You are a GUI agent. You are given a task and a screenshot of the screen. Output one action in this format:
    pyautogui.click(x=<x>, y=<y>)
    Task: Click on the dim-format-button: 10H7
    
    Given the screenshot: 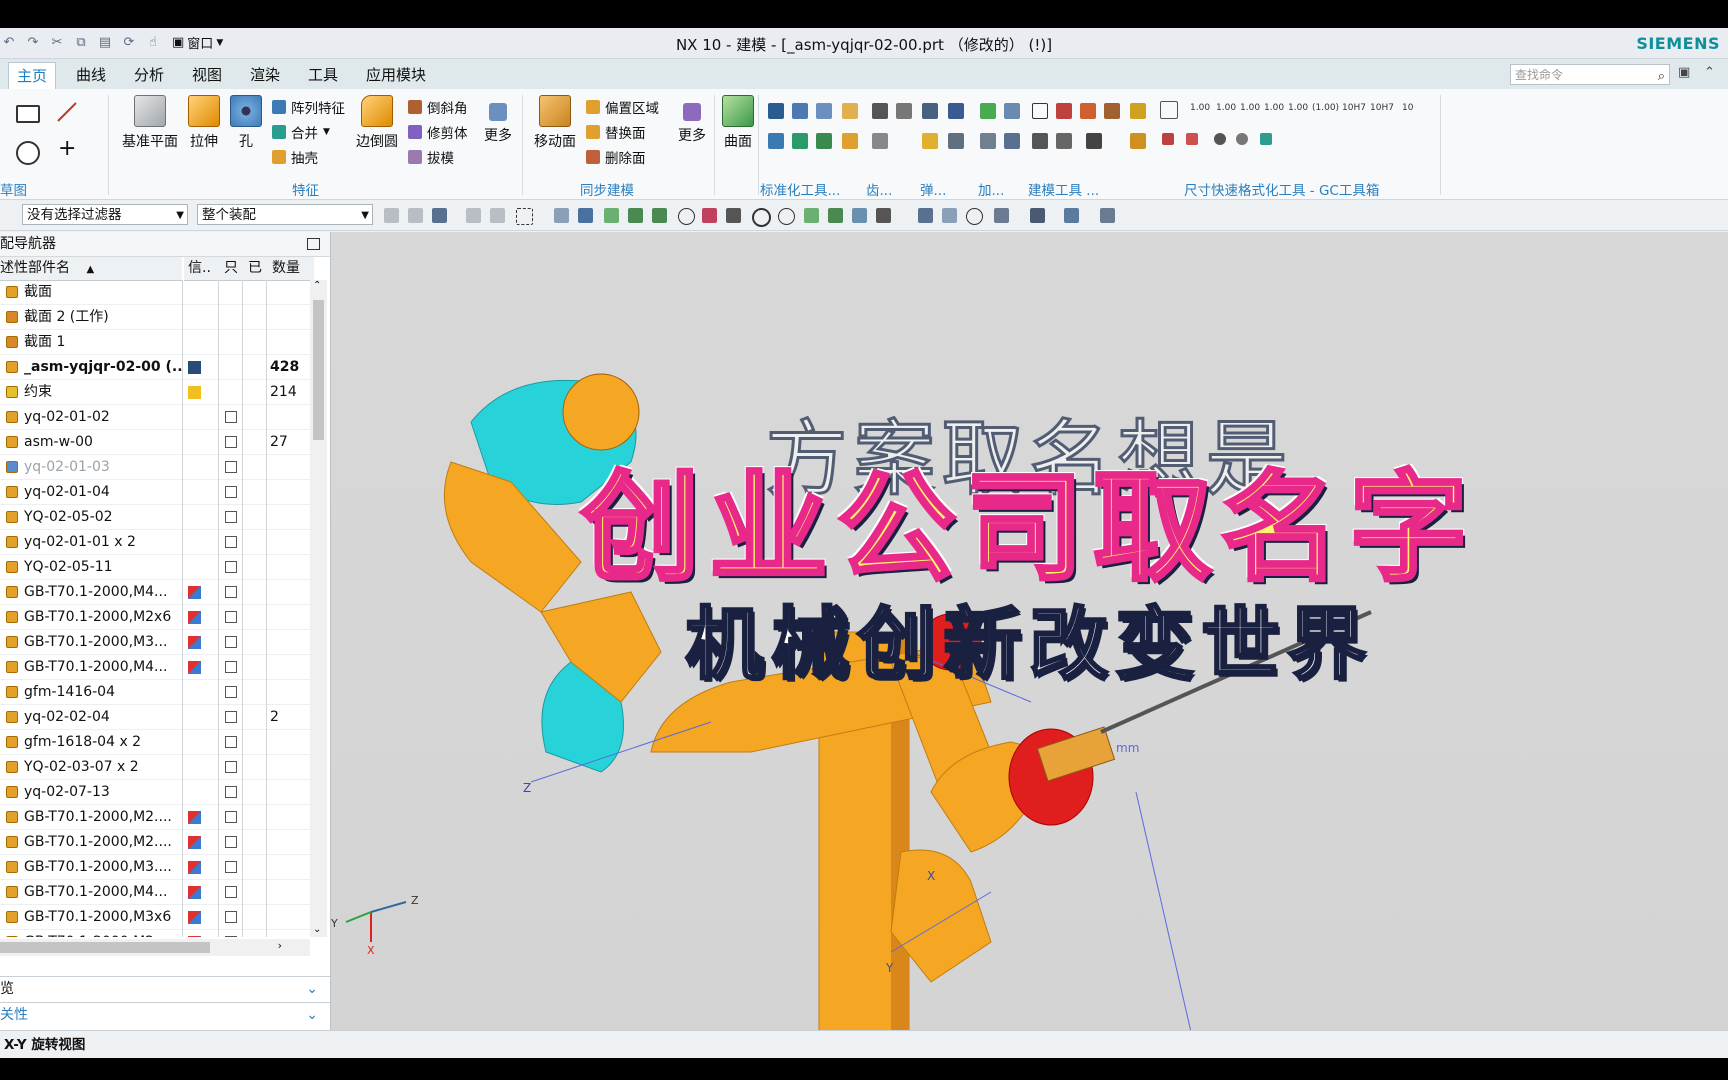 What is the action you would take?
    pyautogui.click(x=1382, y=108)
    